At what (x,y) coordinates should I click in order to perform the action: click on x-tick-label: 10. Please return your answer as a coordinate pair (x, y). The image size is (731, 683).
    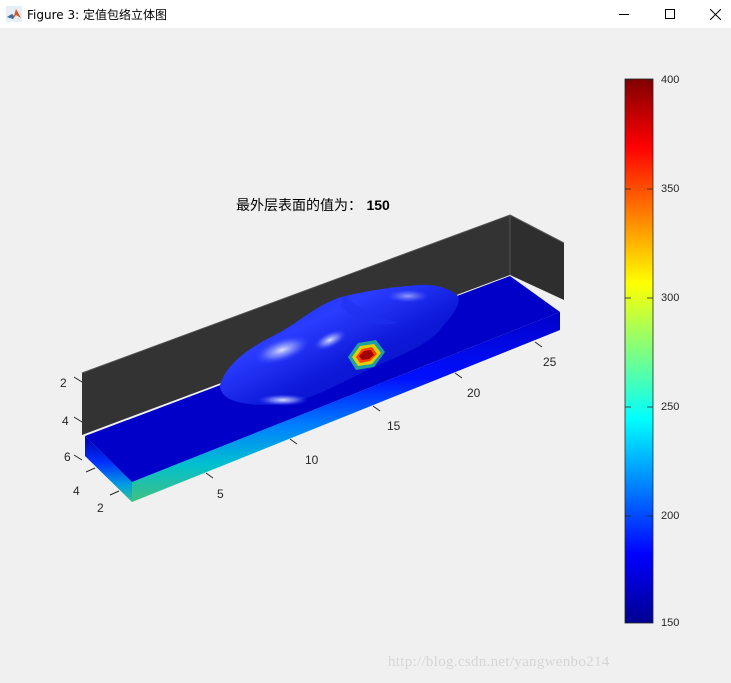
    Looking at the image, I should click on (312, 460).